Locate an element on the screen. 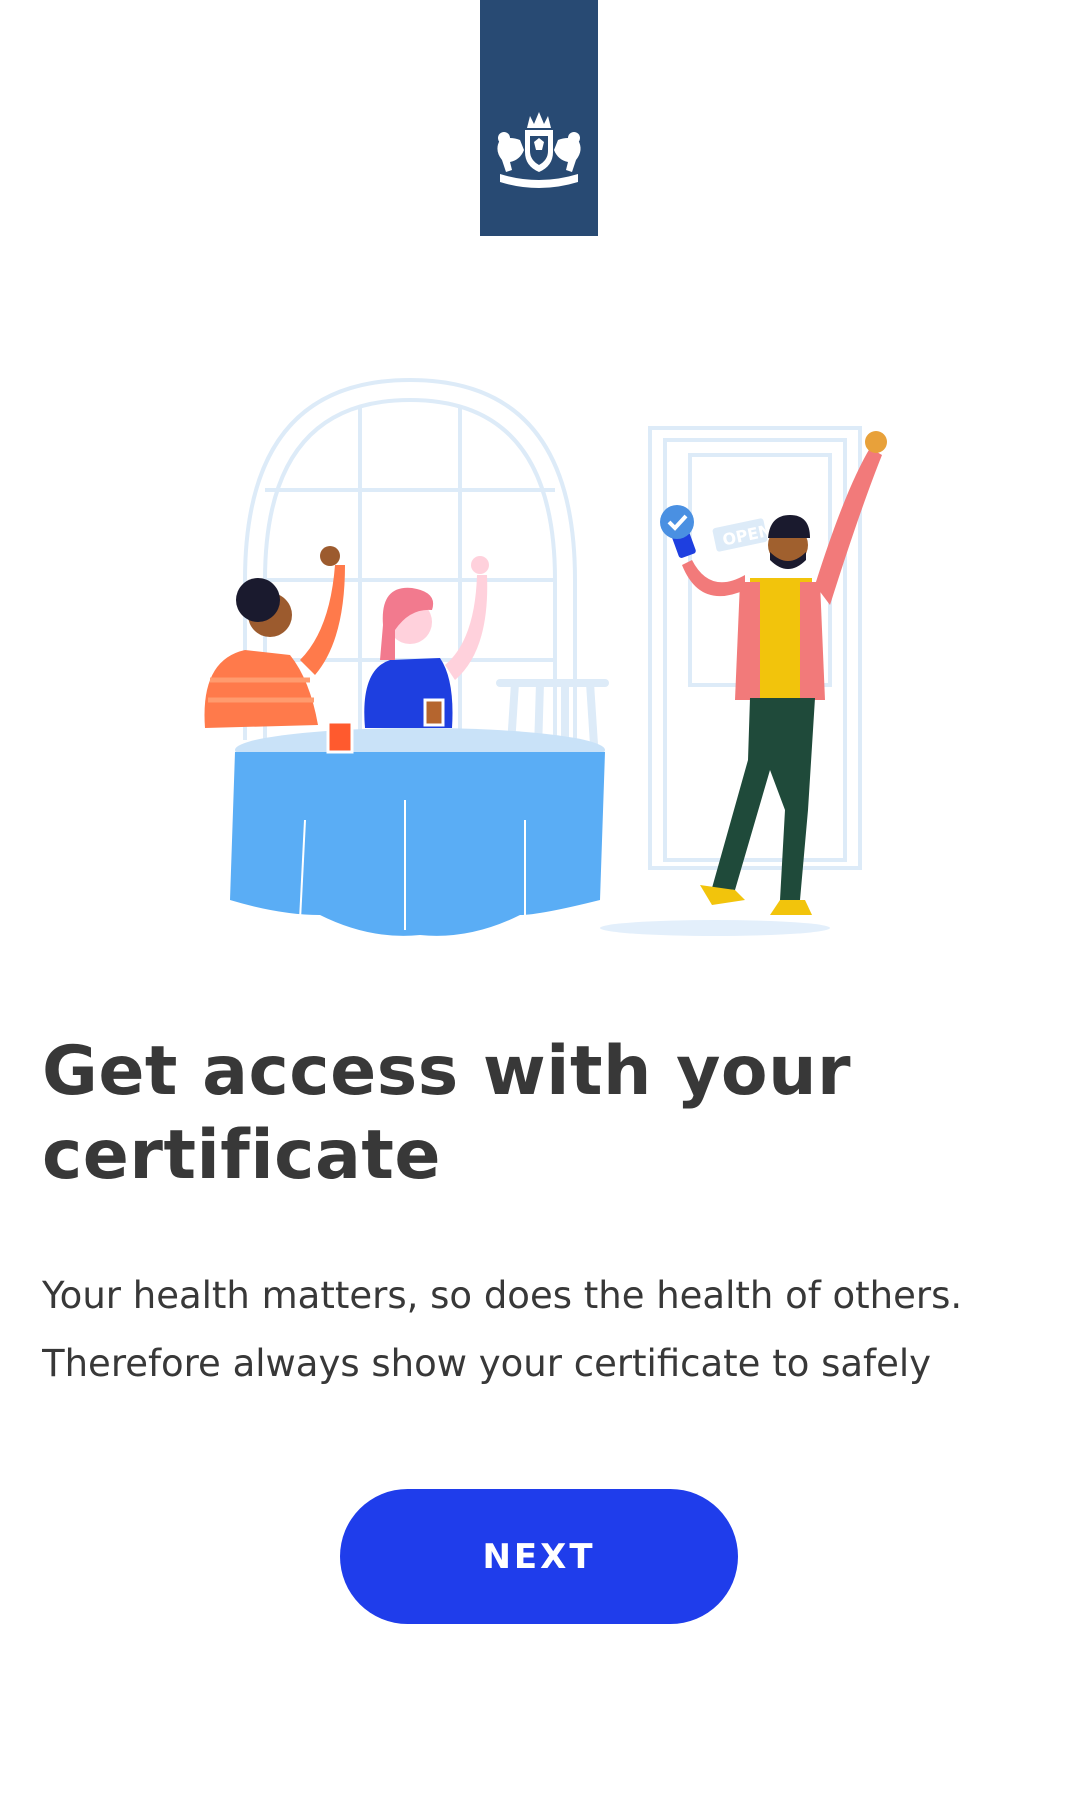 This screenshot has width=1080, height=1794. open-sign: OPEN is located at coordinates (742, 535).